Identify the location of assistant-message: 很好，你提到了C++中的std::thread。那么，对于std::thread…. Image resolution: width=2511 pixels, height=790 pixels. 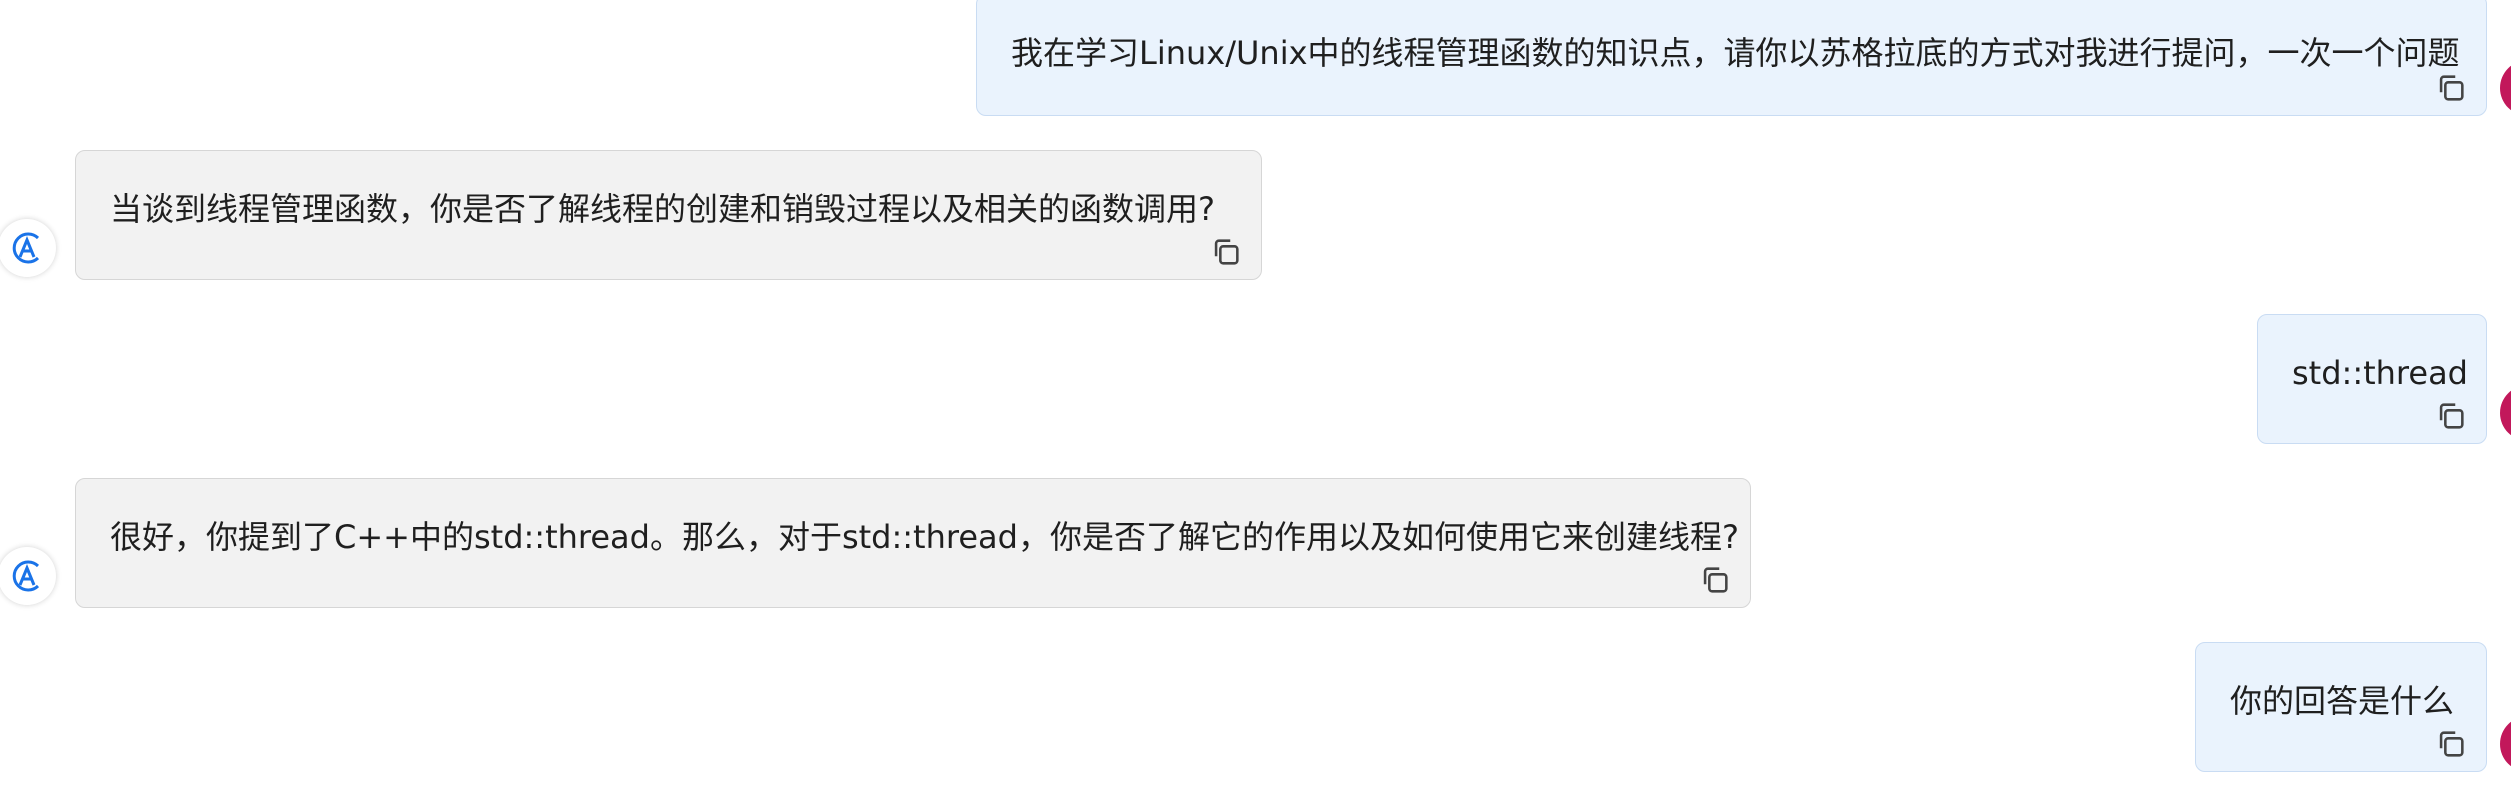
(913, 543).